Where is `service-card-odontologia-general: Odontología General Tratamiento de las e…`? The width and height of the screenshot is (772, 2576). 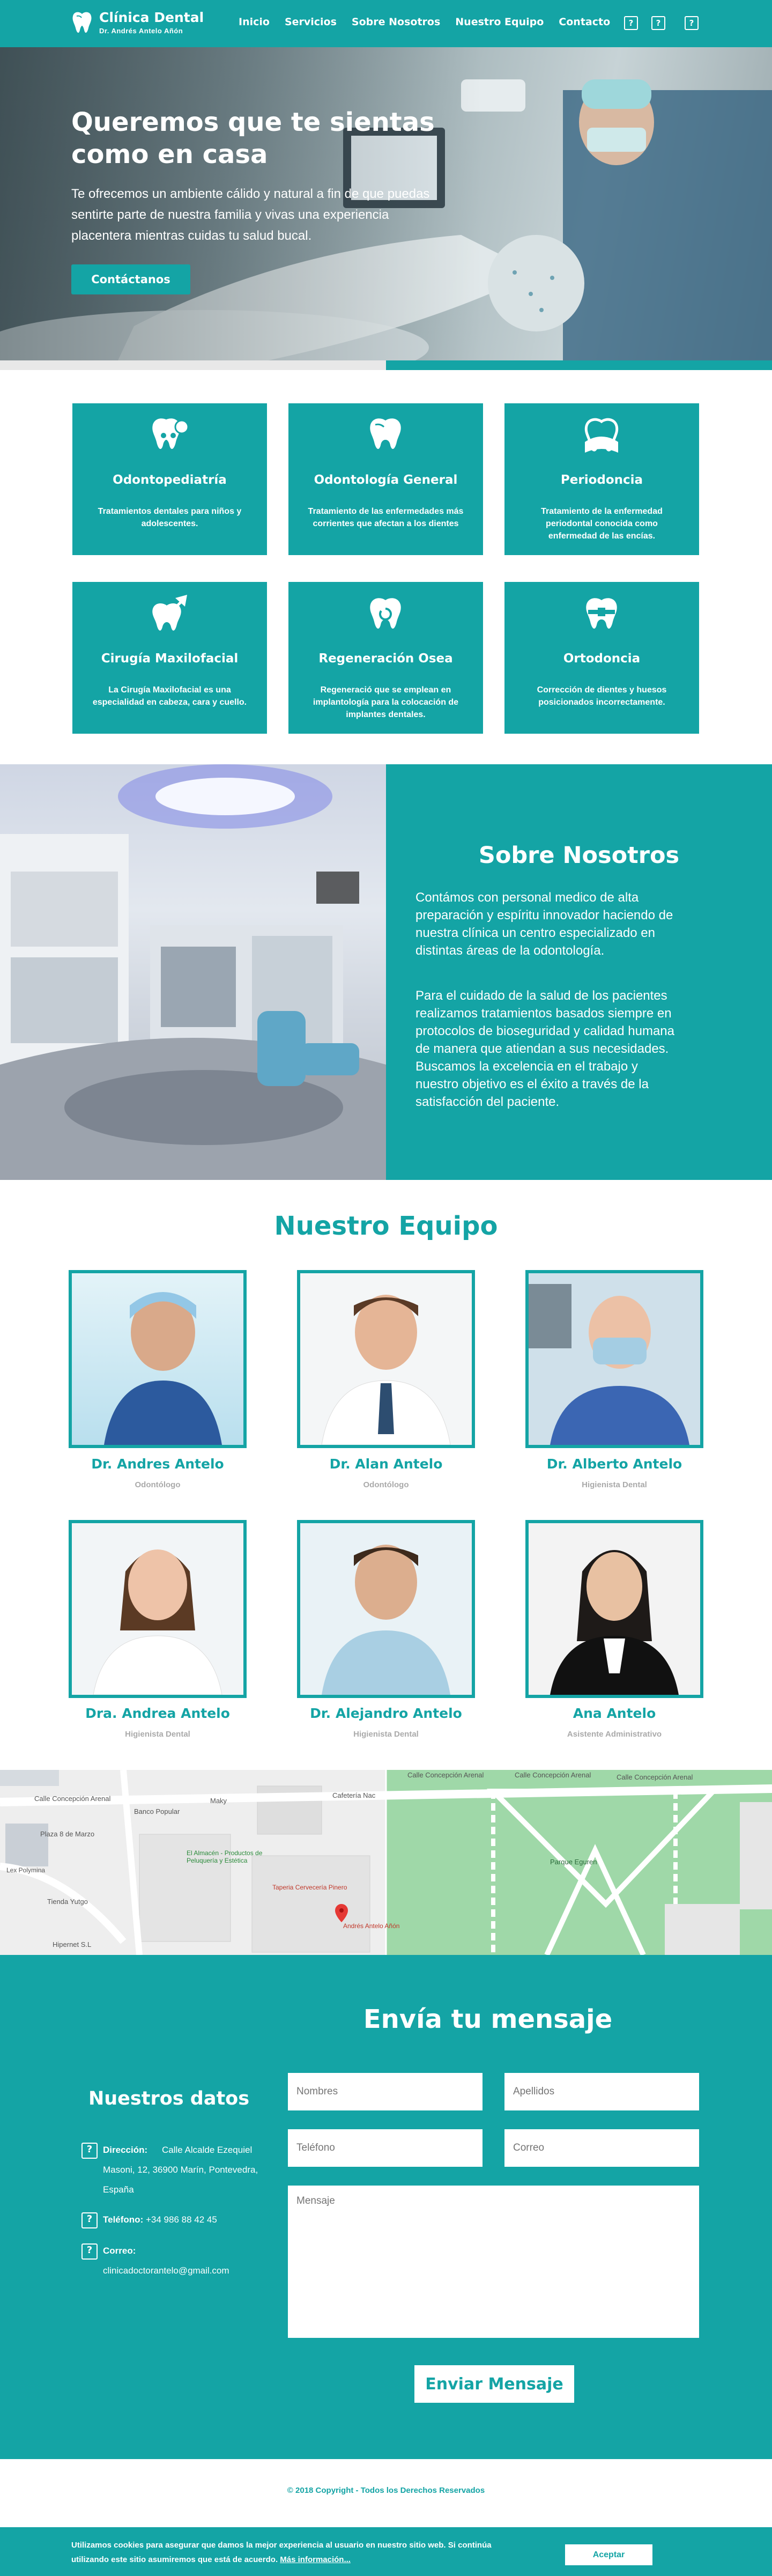
service-card-odontologia-general: Odontología General Tratamiento de las e… is located at coordinates (385, 479).